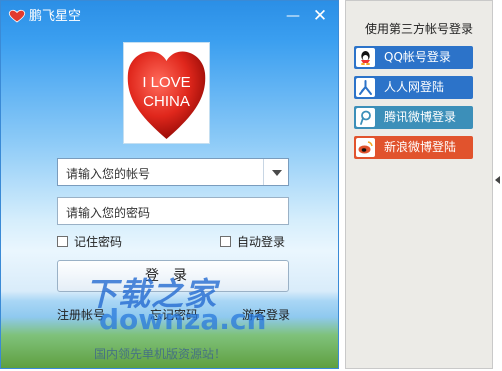  I want to click on chevron-down-icon, so click(275, 172).